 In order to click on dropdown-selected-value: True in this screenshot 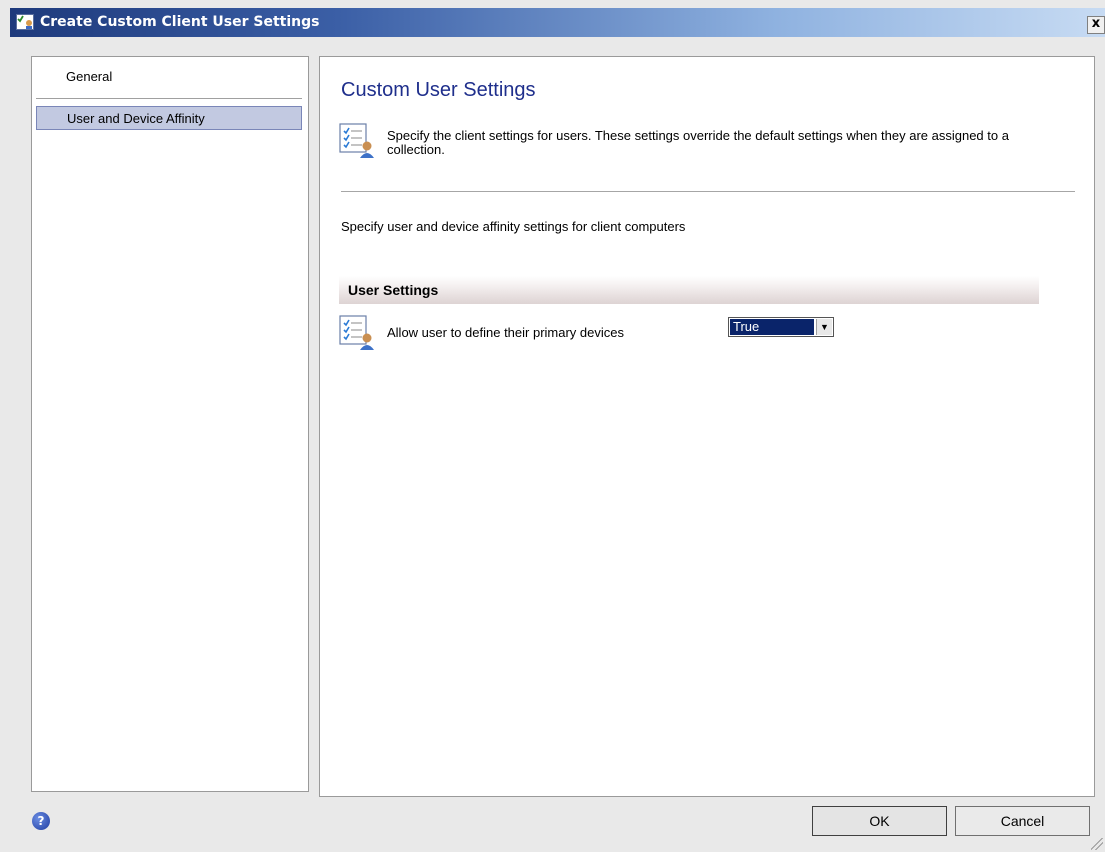, I will do `click(772, 327)`.